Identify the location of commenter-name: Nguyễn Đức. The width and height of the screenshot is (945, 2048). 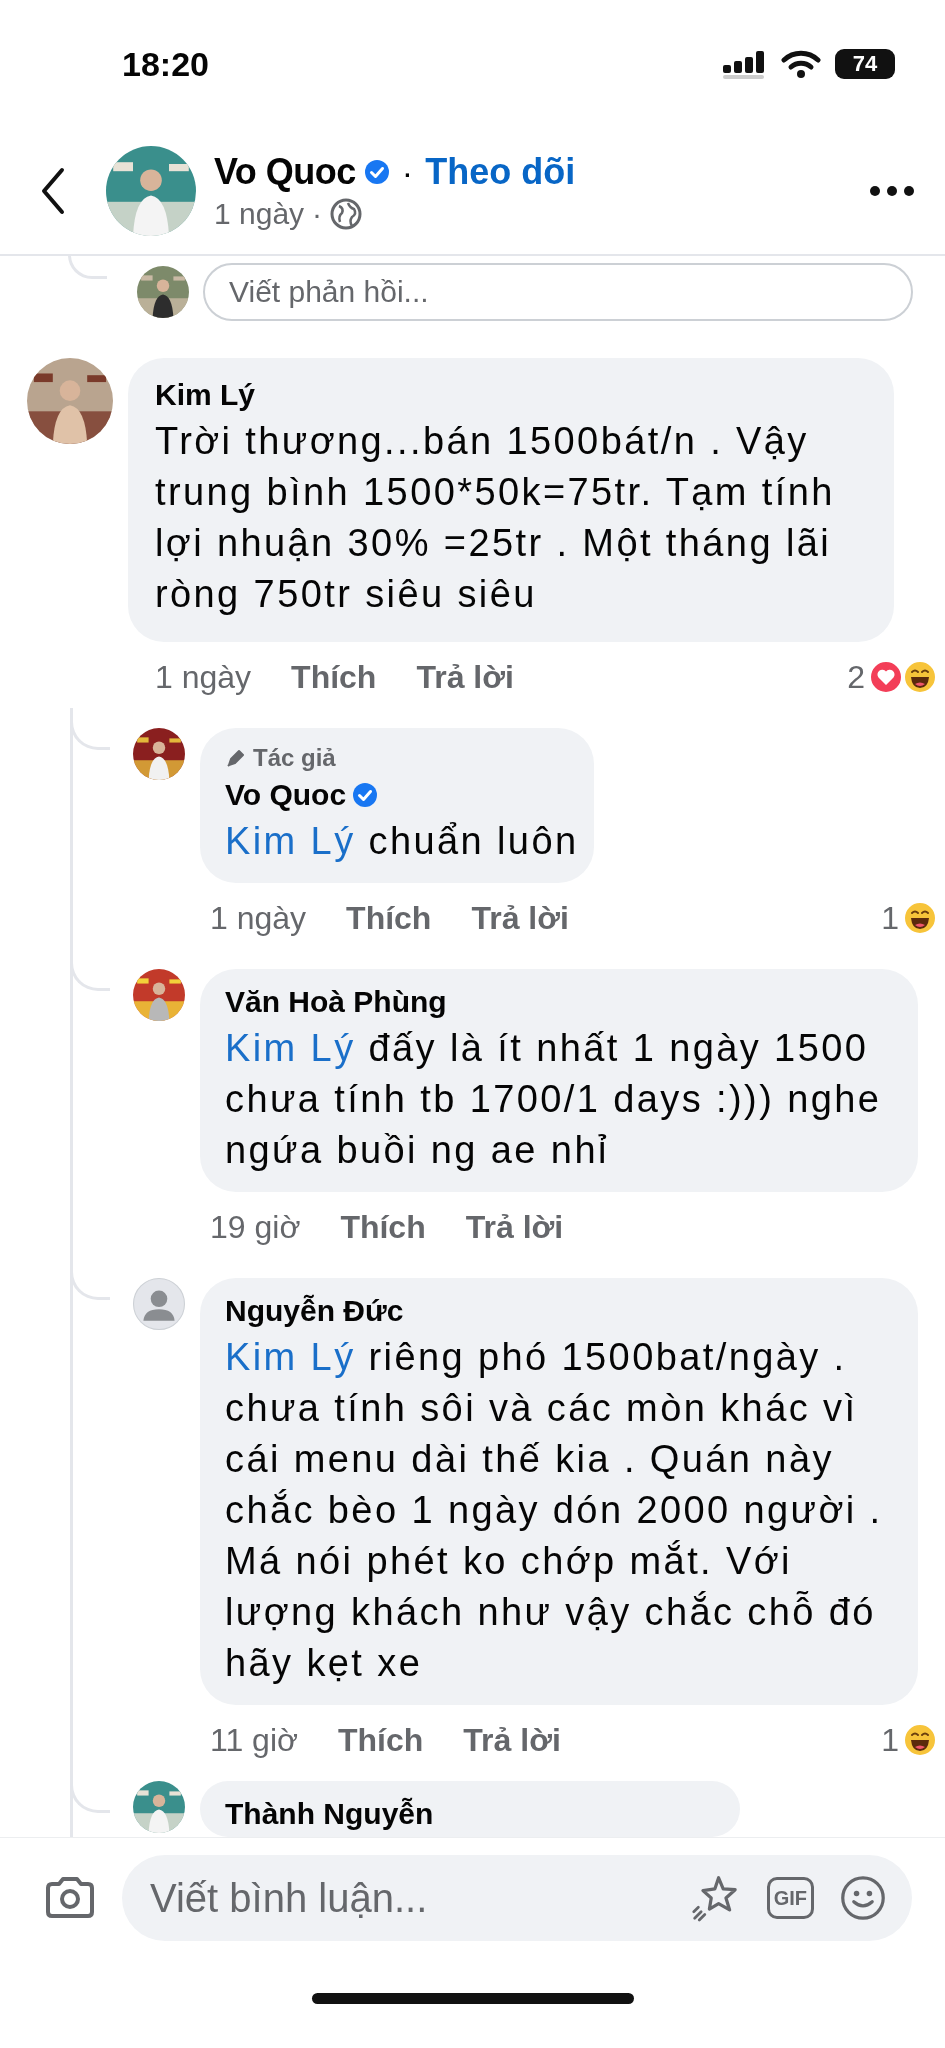
(314, 1311).